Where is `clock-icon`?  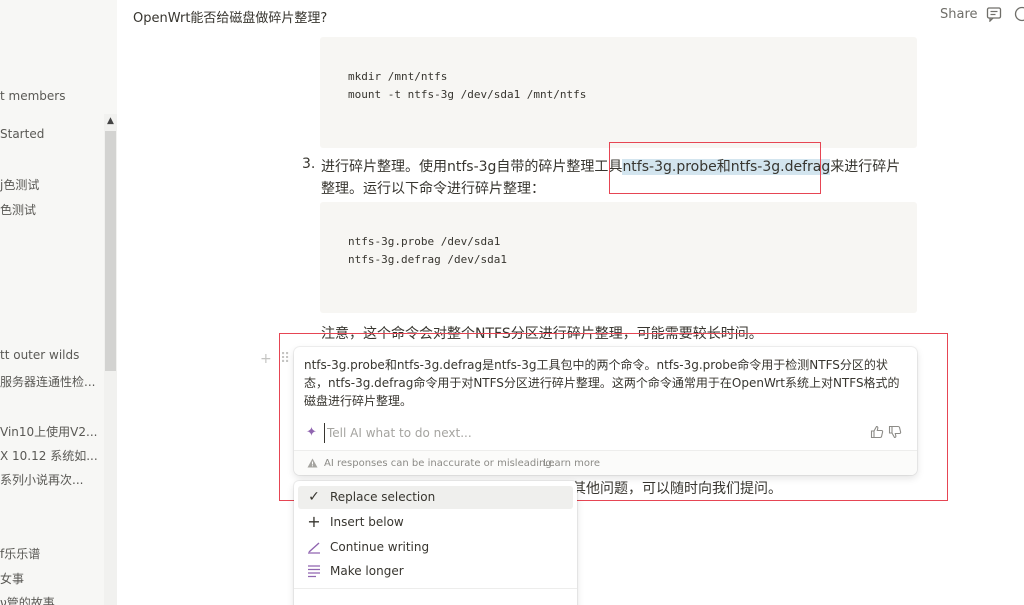 clock-icon is located at coordinates (1019, 14).